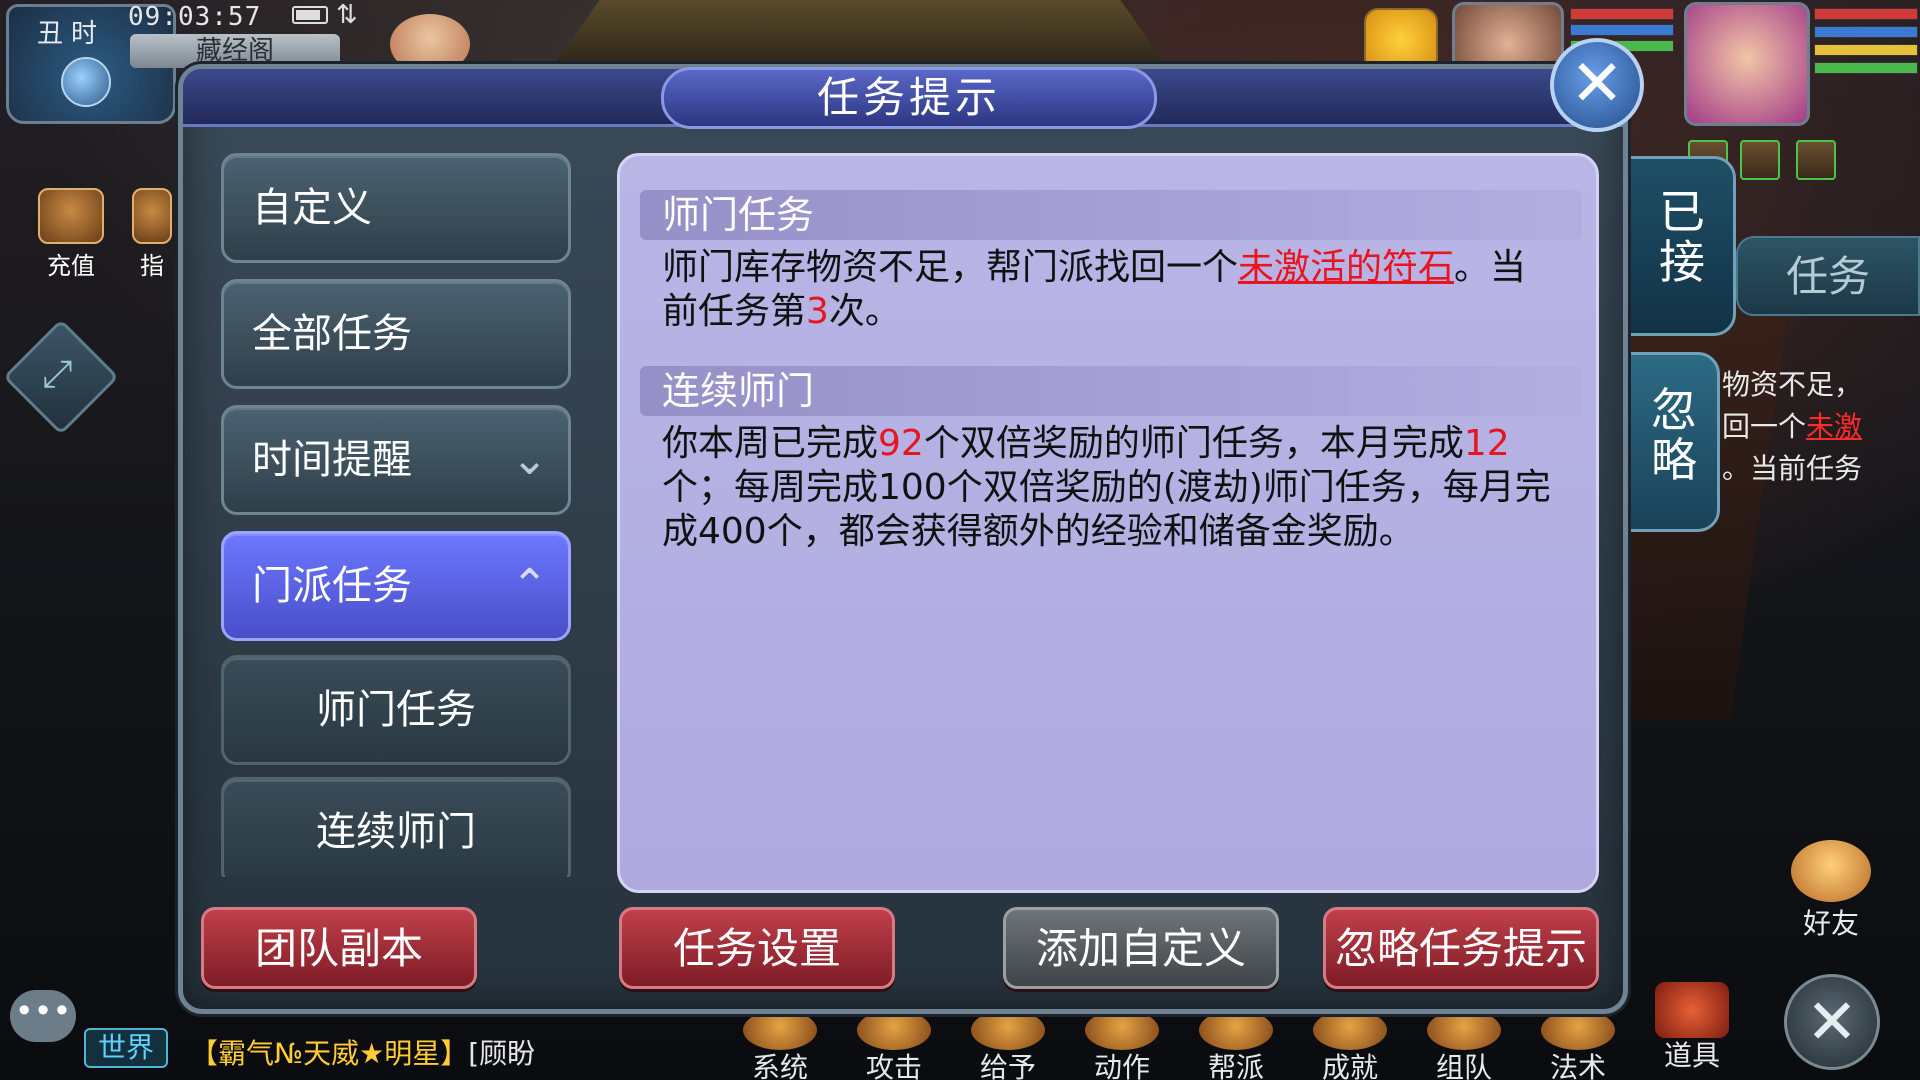  I want to click on friend-button: 好友, so click(1831, 891).